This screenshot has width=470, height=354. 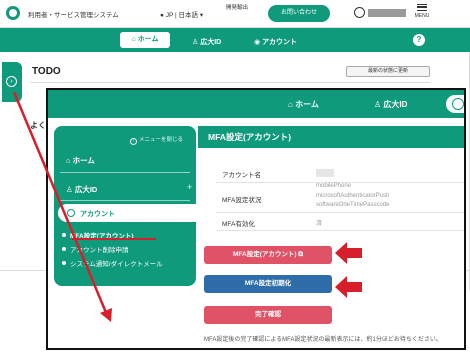 What do you see at coordinates (359, 12) in the screenshot?
I see `user-icon` at bounding box center [359, 12].